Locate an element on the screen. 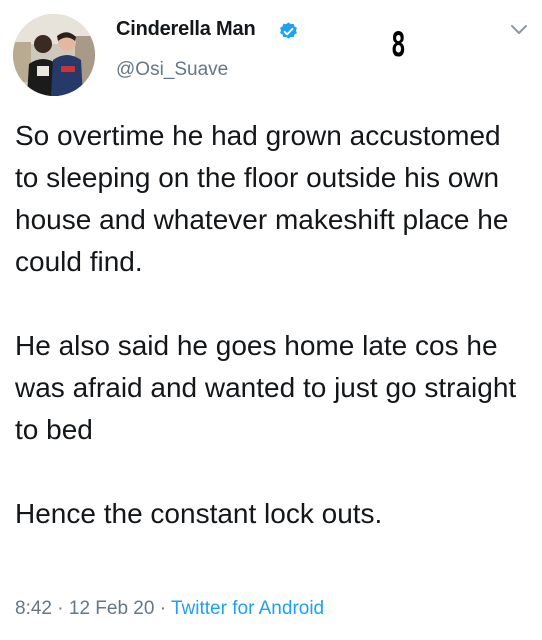  verified-badge-icon is located at coordinates (288, 30).